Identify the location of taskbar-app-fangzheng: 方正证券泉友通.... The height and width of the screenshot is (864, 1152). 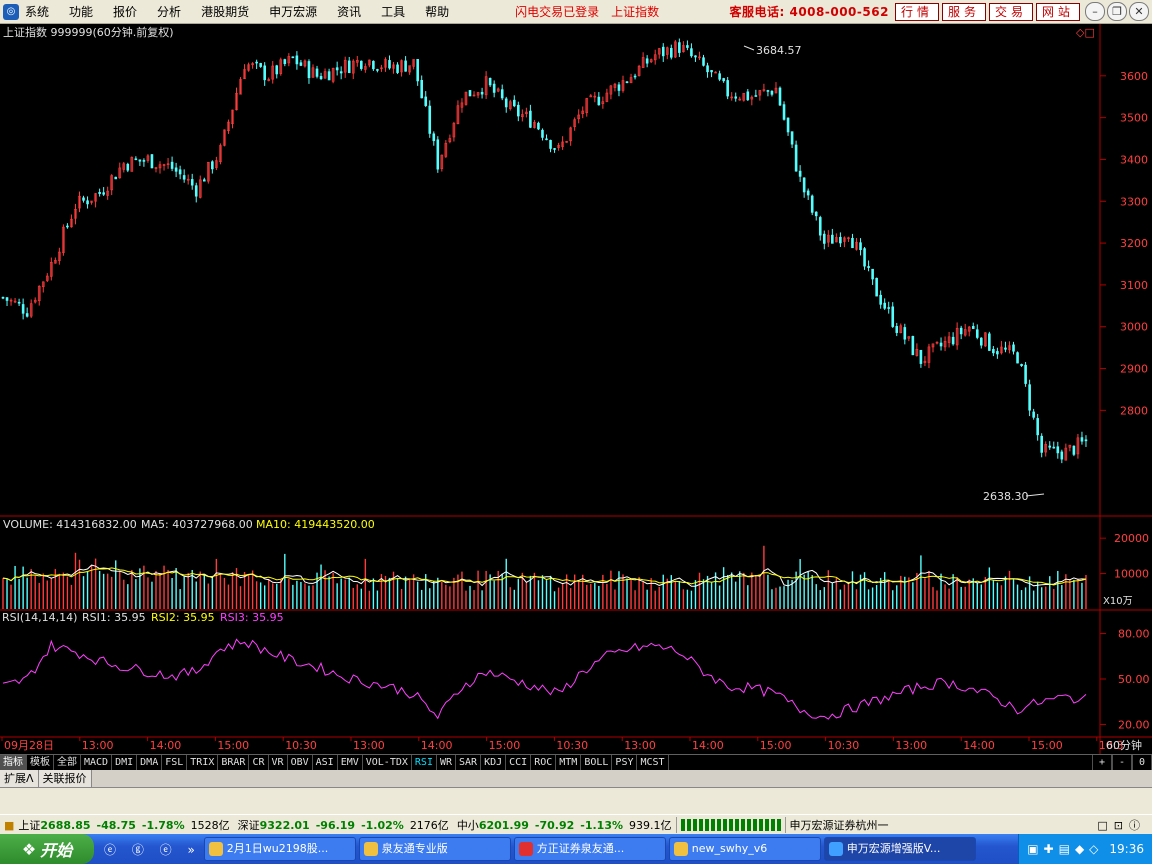
(589, 849).